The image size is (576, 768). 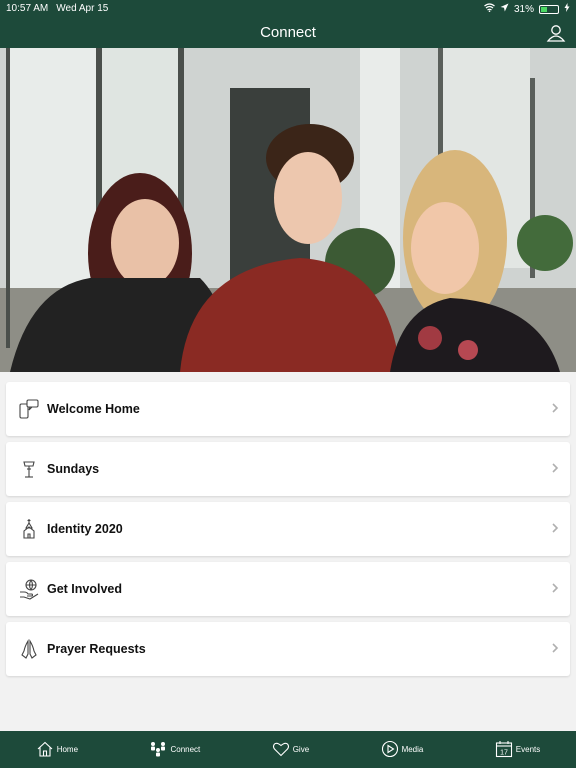 What do you see at coordinates (567, 9) in the screenshot?
I see `charging-icon` at bounding box center [567, 9].